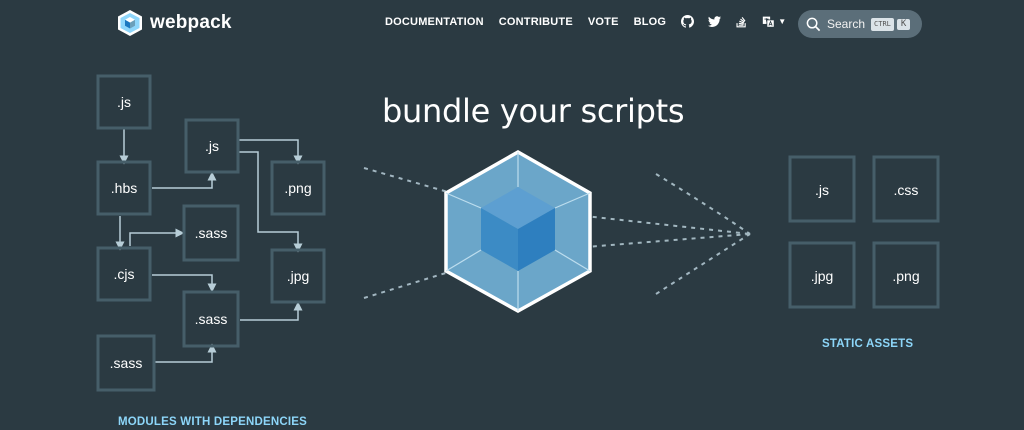 Image resolution: width=1024 pixels, height=430 pixels. What do you see at coordinates (650, 22) in the screenshot?
I see `nav-link-blog: BLOG` at bounding box center [650, 22].